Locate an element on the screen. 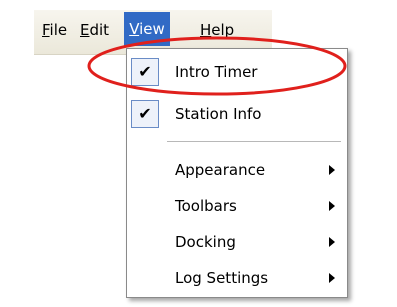 This screenshot has height=307, width=397. menu-file: File is located at coordinates (54, 30).